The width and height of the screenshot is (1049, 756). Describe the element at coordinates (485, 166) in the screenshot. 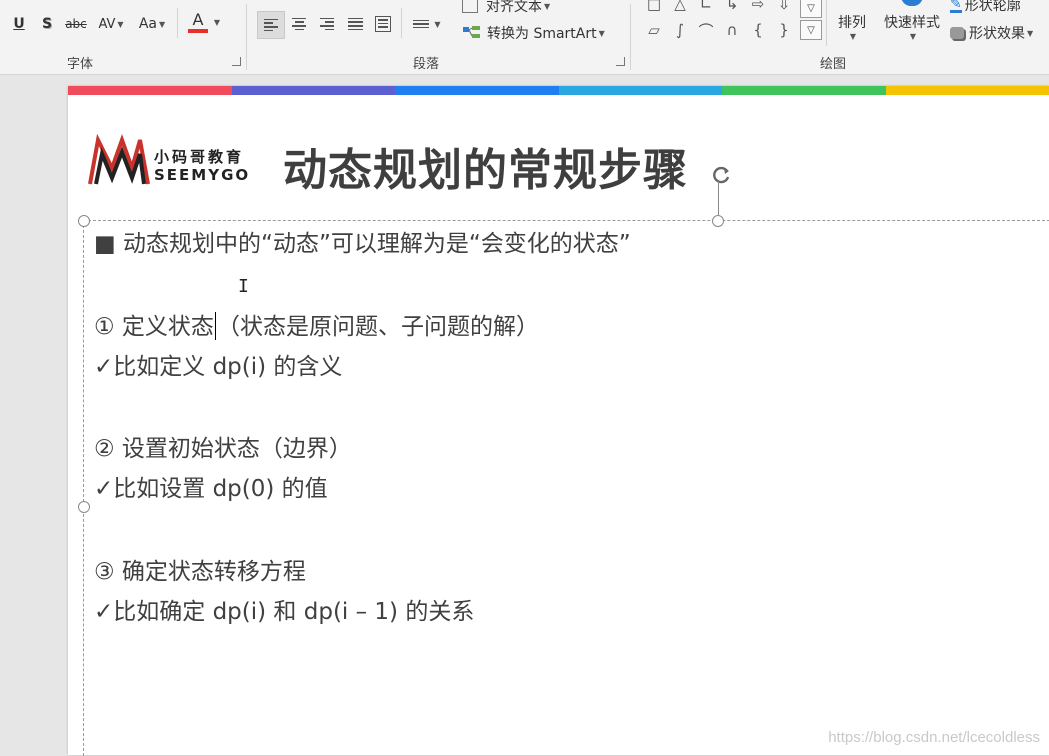

I see `slide-title: 动态规划的常规步骤` at that location.